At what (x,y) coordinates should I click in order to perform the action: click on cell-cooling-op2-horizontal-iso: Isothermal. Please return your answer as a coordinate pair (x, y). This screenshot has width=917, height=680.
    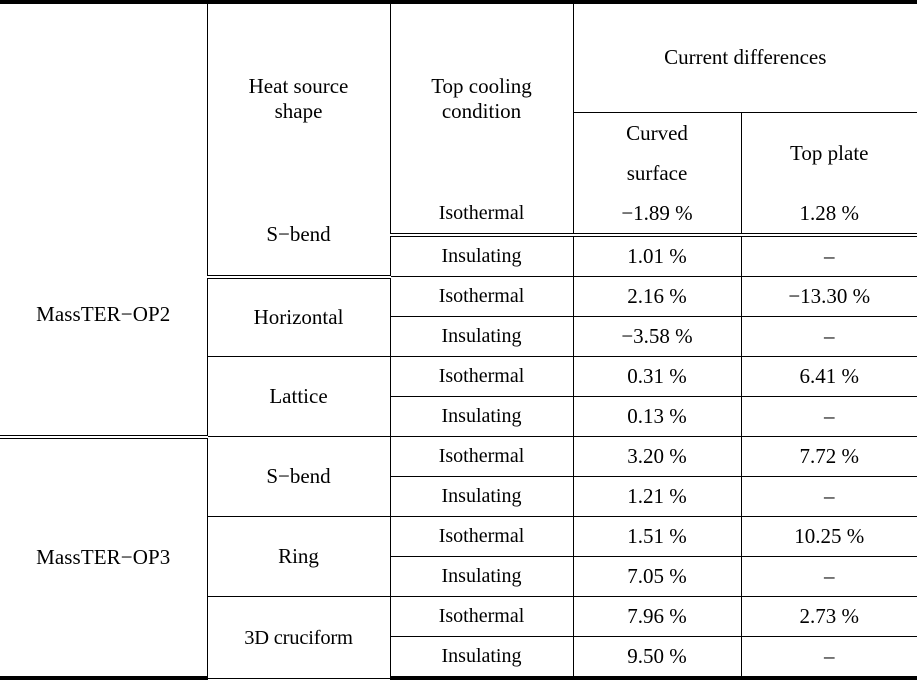
    Looking at the image, I should click on (482, 297).